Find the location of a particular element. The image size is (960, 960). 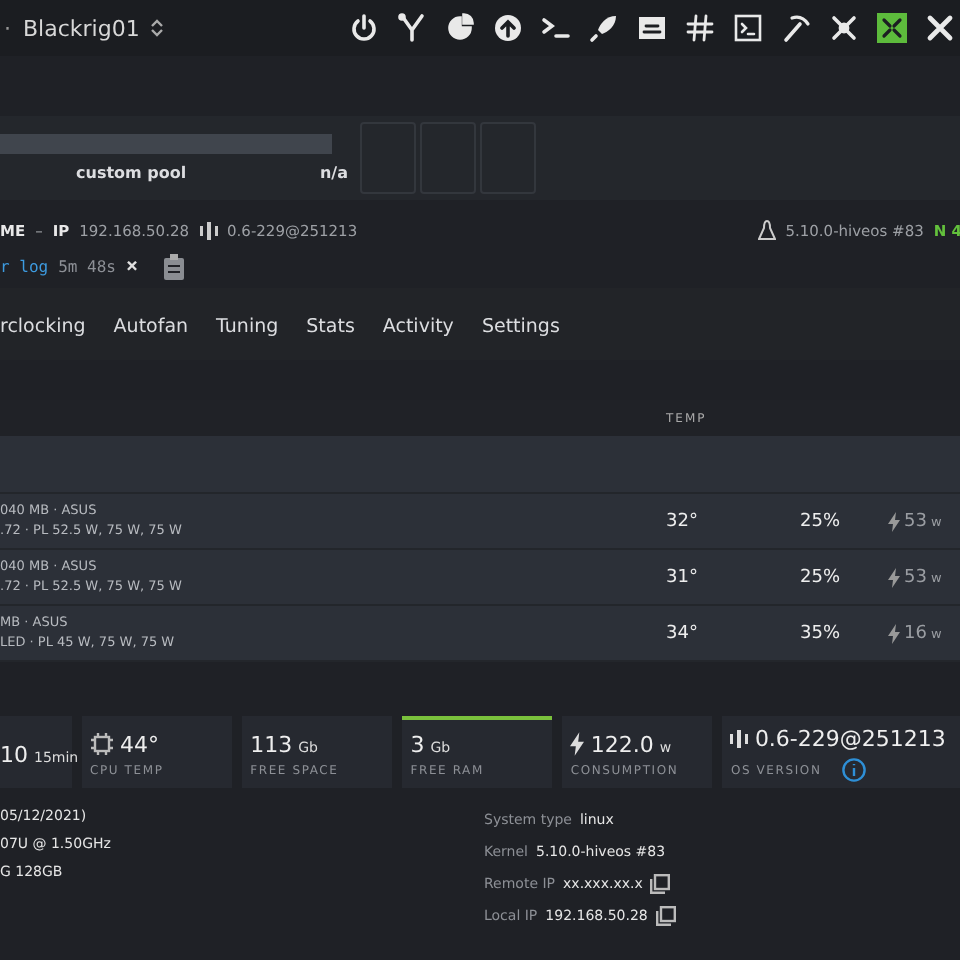

toolbar-power-icon is located at coordinates (363, 28).